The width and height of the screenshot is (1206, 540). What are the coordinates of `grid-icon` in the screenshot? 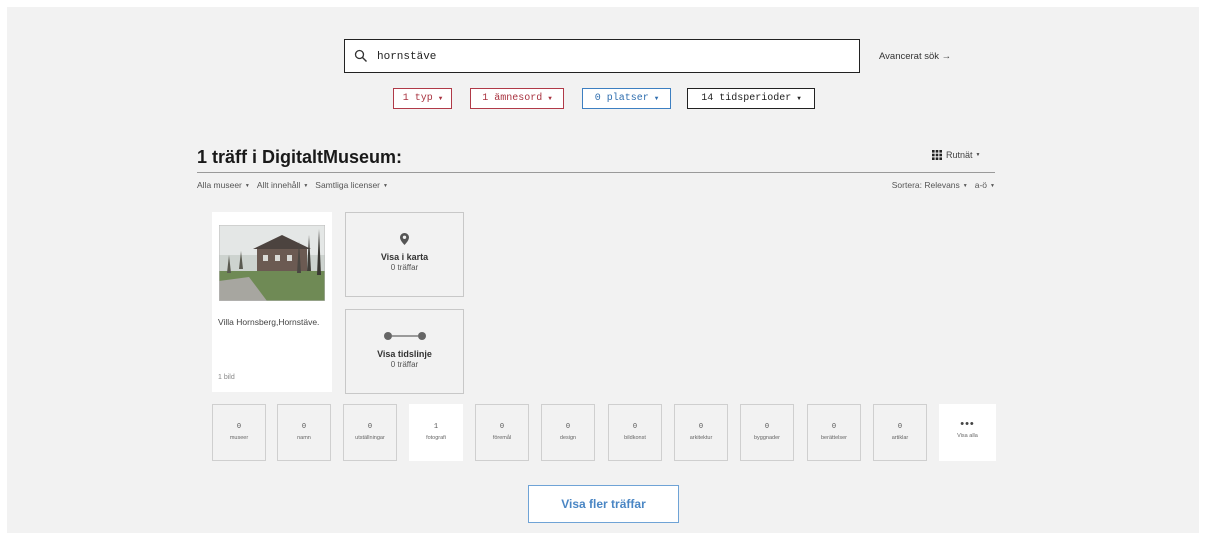 It's located at (937, 155).